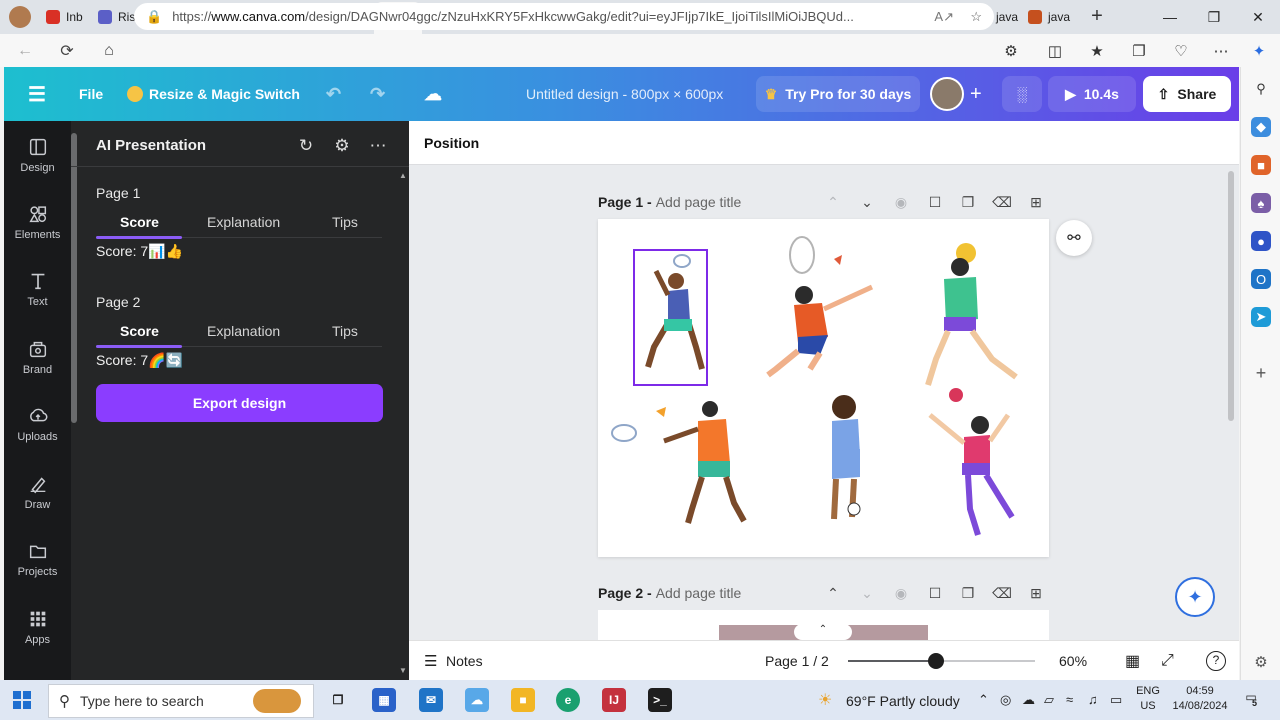 Image resolution: width=1280 pixels, height=720 pixels. What do you see at coordinates (451, 143) in the screenshot?
I see `position-button: Position` at bounding box center [451, 143].